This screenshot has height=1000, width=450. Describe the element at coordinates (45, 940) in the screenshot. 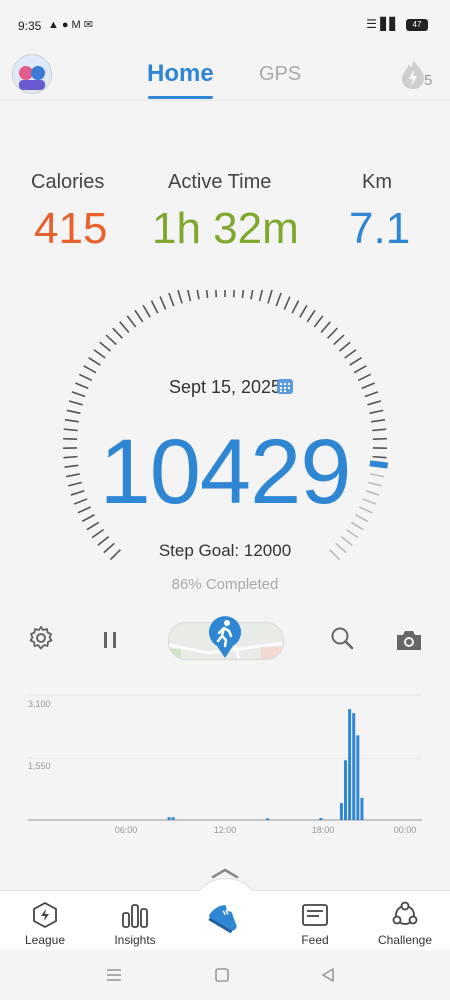

I see `nav-league-label: League` at that location.